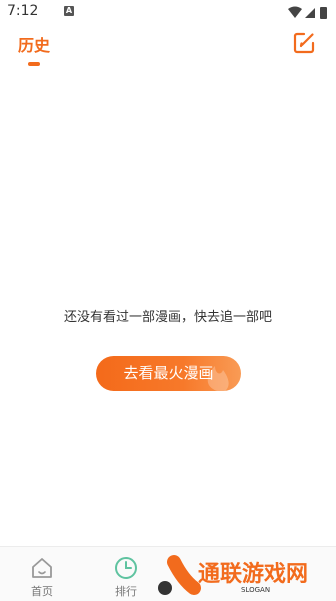 Image resolution: width=336 pixels, height=601 pixels. I want to click on status-icons, so click(309, 14).